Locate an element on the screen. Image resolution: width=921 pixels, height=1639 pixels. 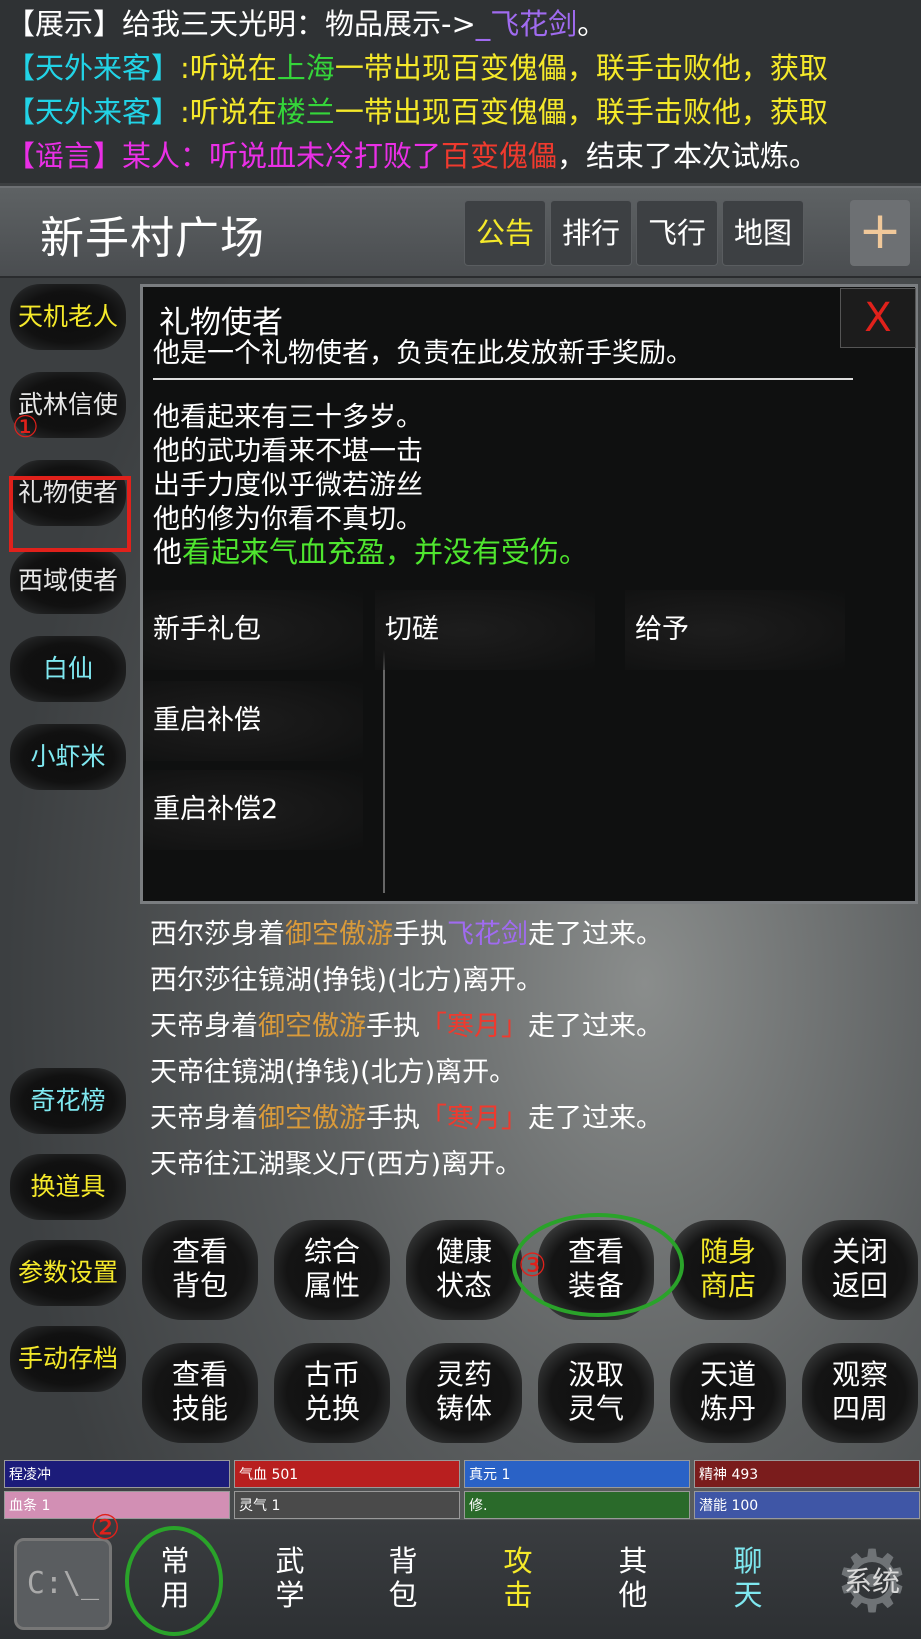
heaven-alchemy-button: 天道 炼丹 is located at coordinates (728, 1393).